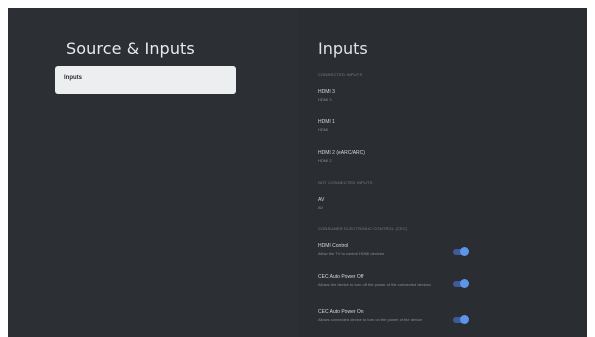 This screenshot has width=595, height=337. Describe the element at coordinates (326, 92) in the screenshot. I see `input-name: HDMI 3` at that location.